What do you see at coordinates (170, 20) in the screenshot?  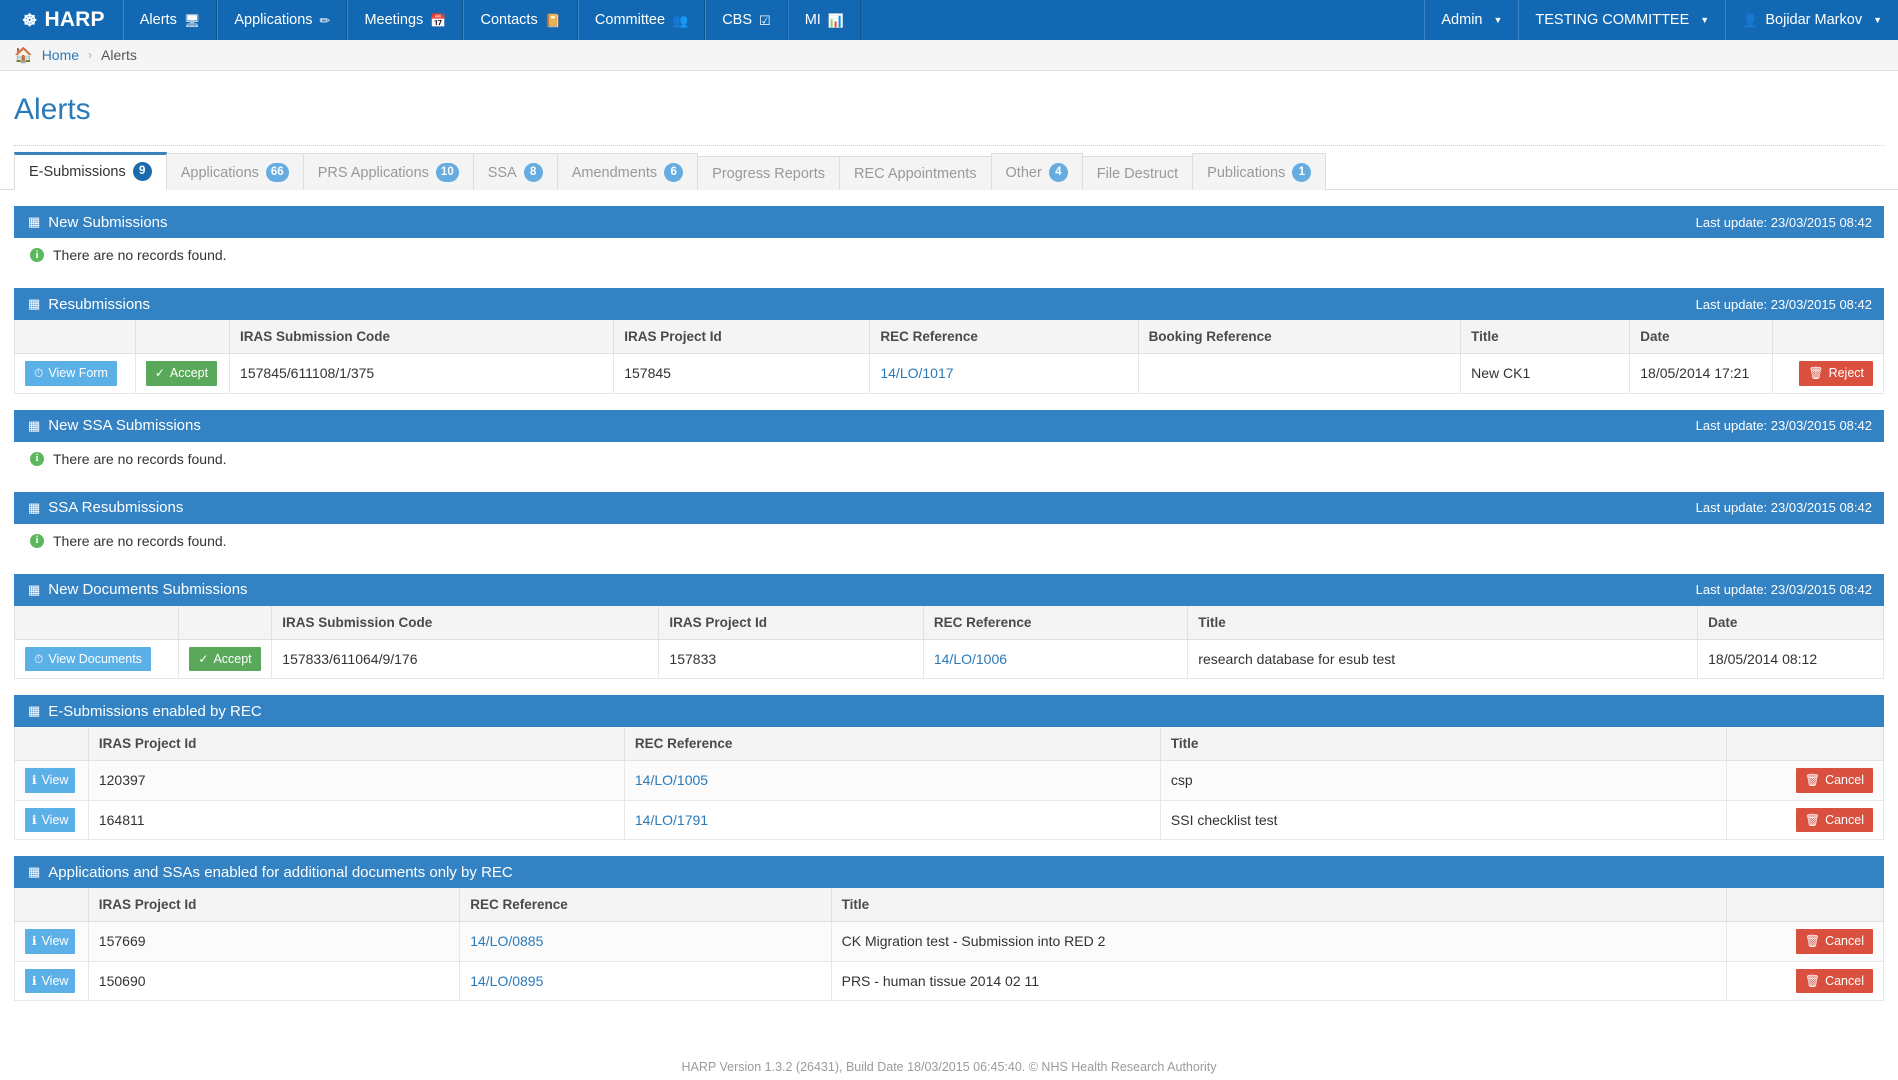 I see `nav-item-alerts: Alerts 🖥` at bounding box center [170, 20].